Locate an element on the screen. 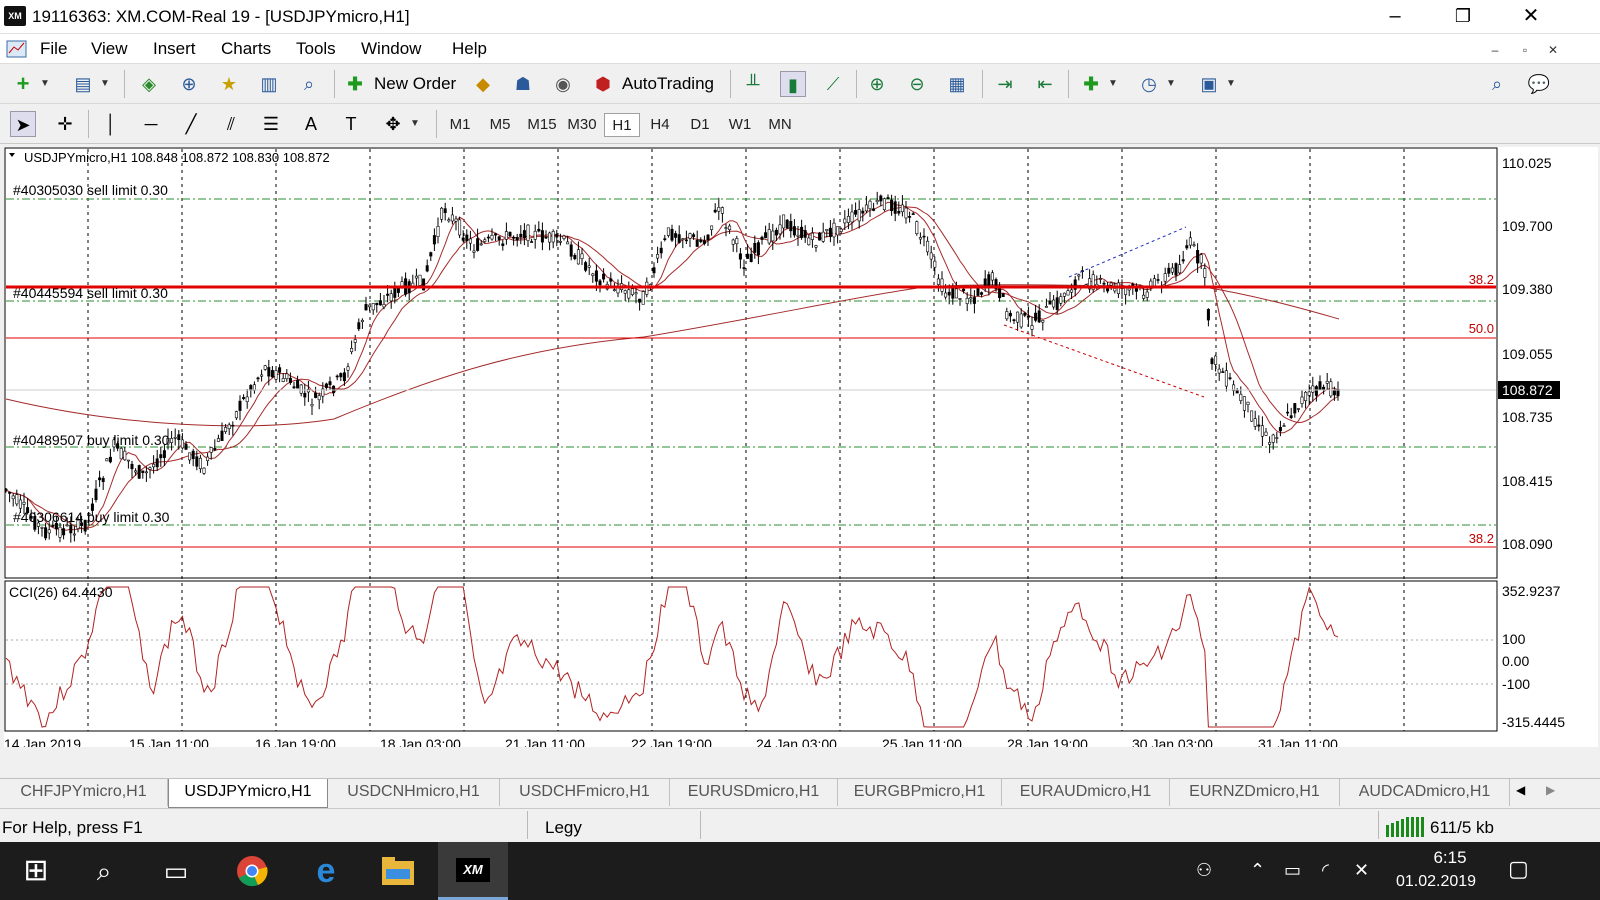  tab-usdcnh: USDCNHmicro,H1 is located at coordinates (414, 792).